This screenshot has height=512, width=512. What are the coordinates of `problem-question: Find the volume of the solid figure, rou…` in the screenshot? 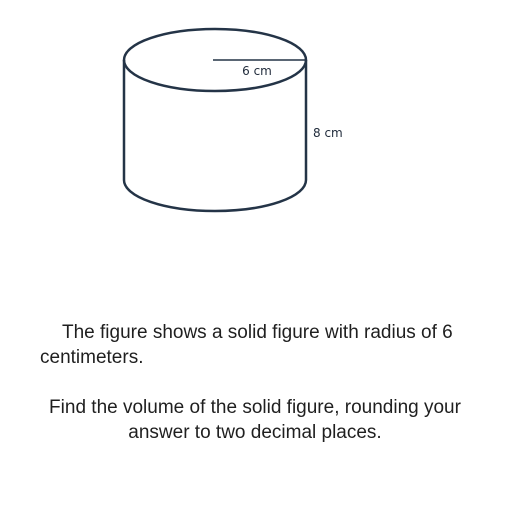 It's located at (255, 420).